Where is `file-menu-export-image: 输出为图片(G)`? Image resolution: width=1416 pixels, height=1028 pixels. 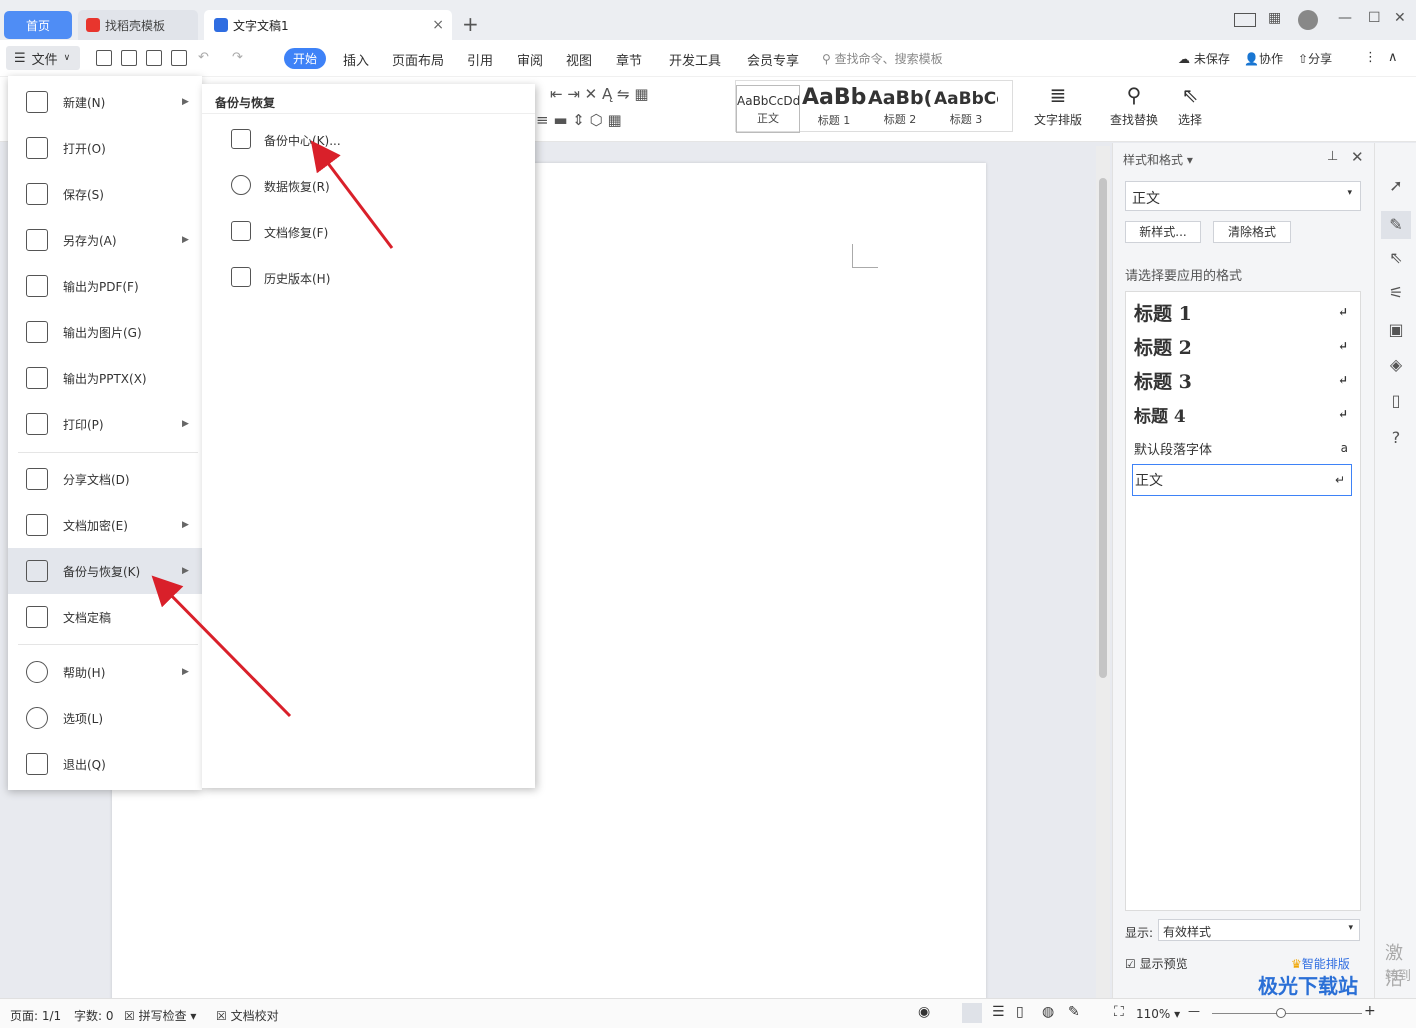 file-menu-export-image: 输出为图片(G) is located at coordinates (105, 332).